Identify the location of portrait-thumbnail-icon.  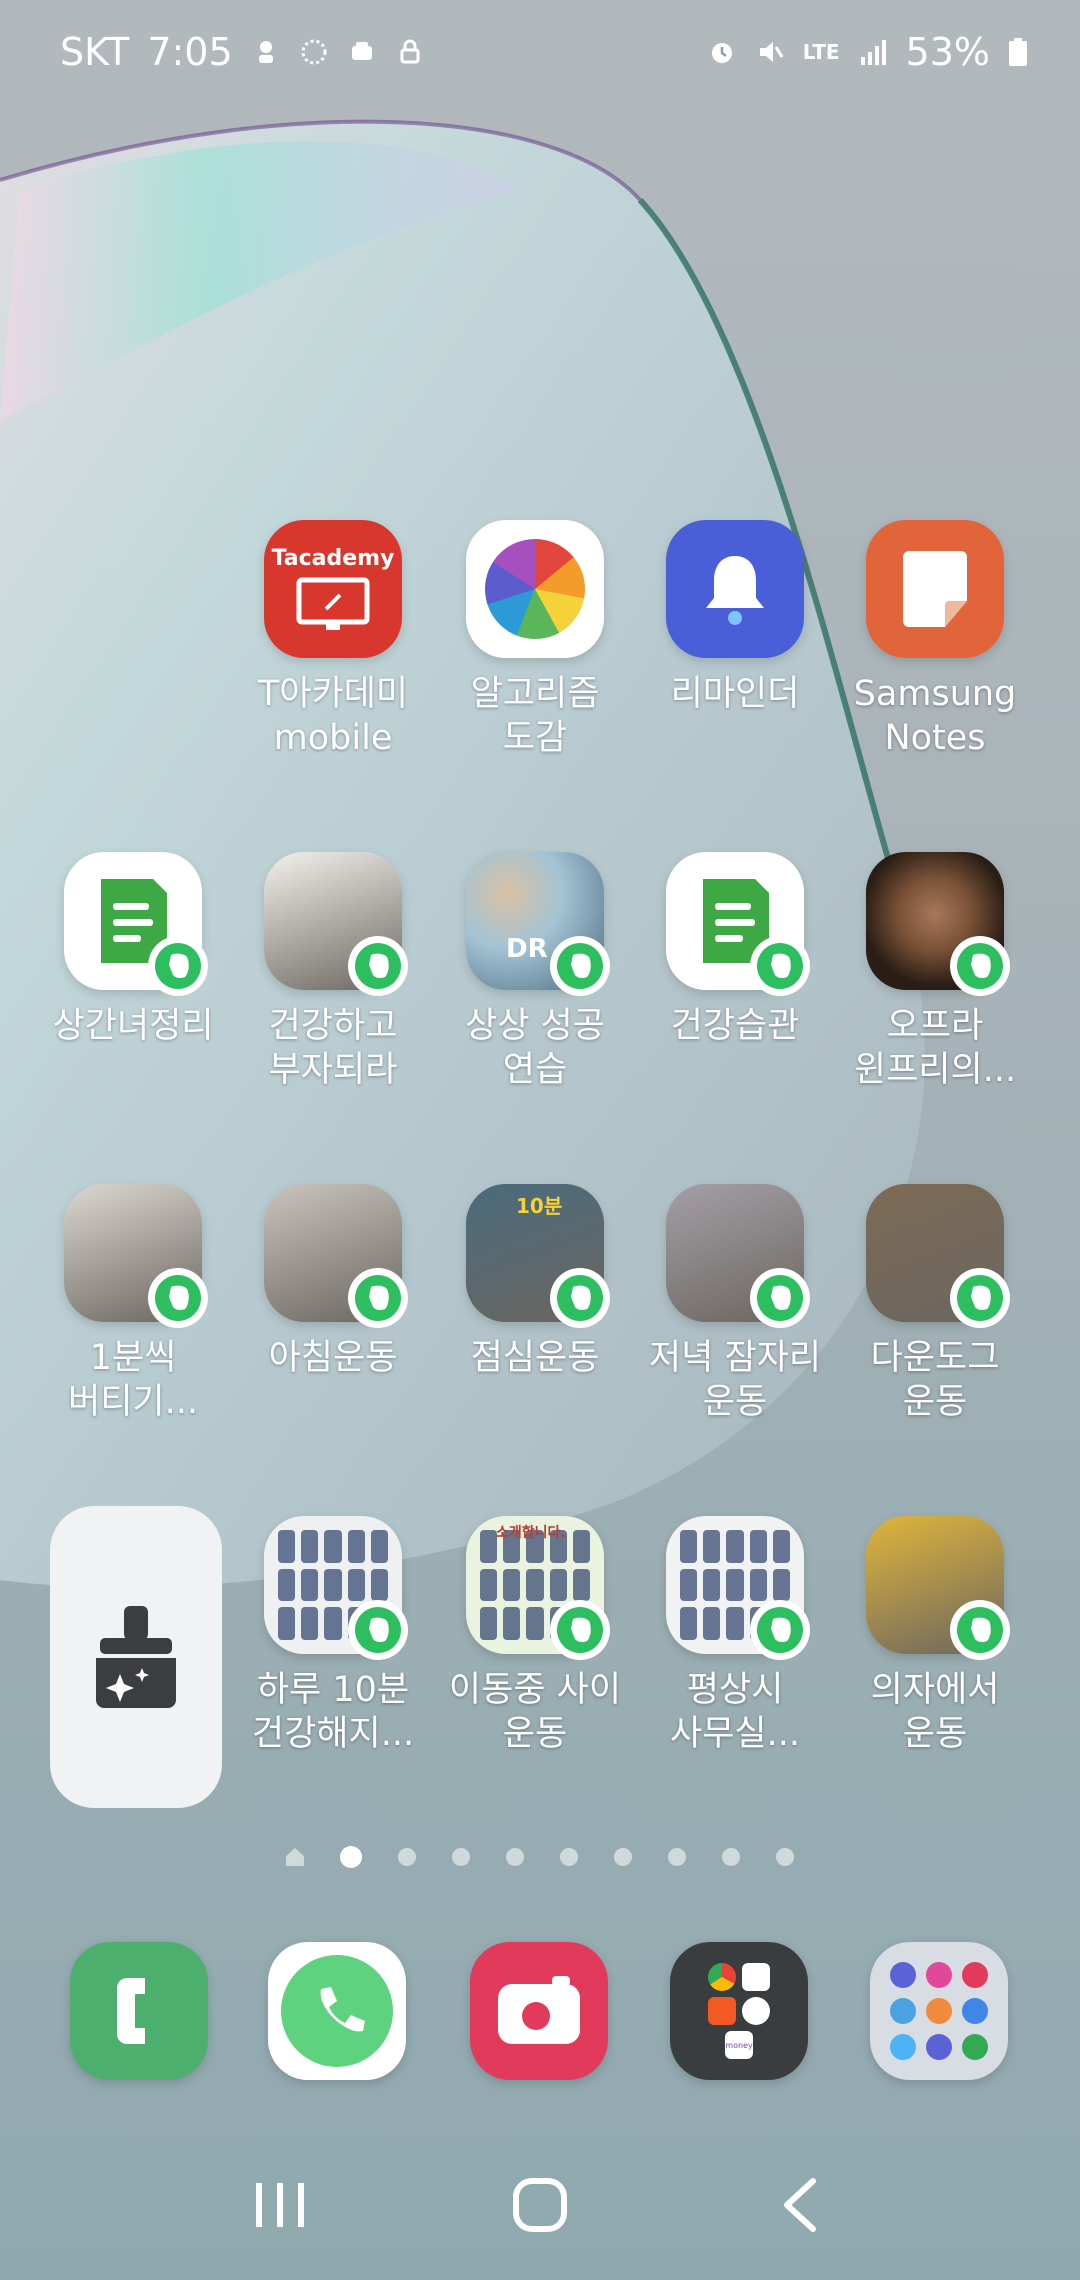
(938, 924).